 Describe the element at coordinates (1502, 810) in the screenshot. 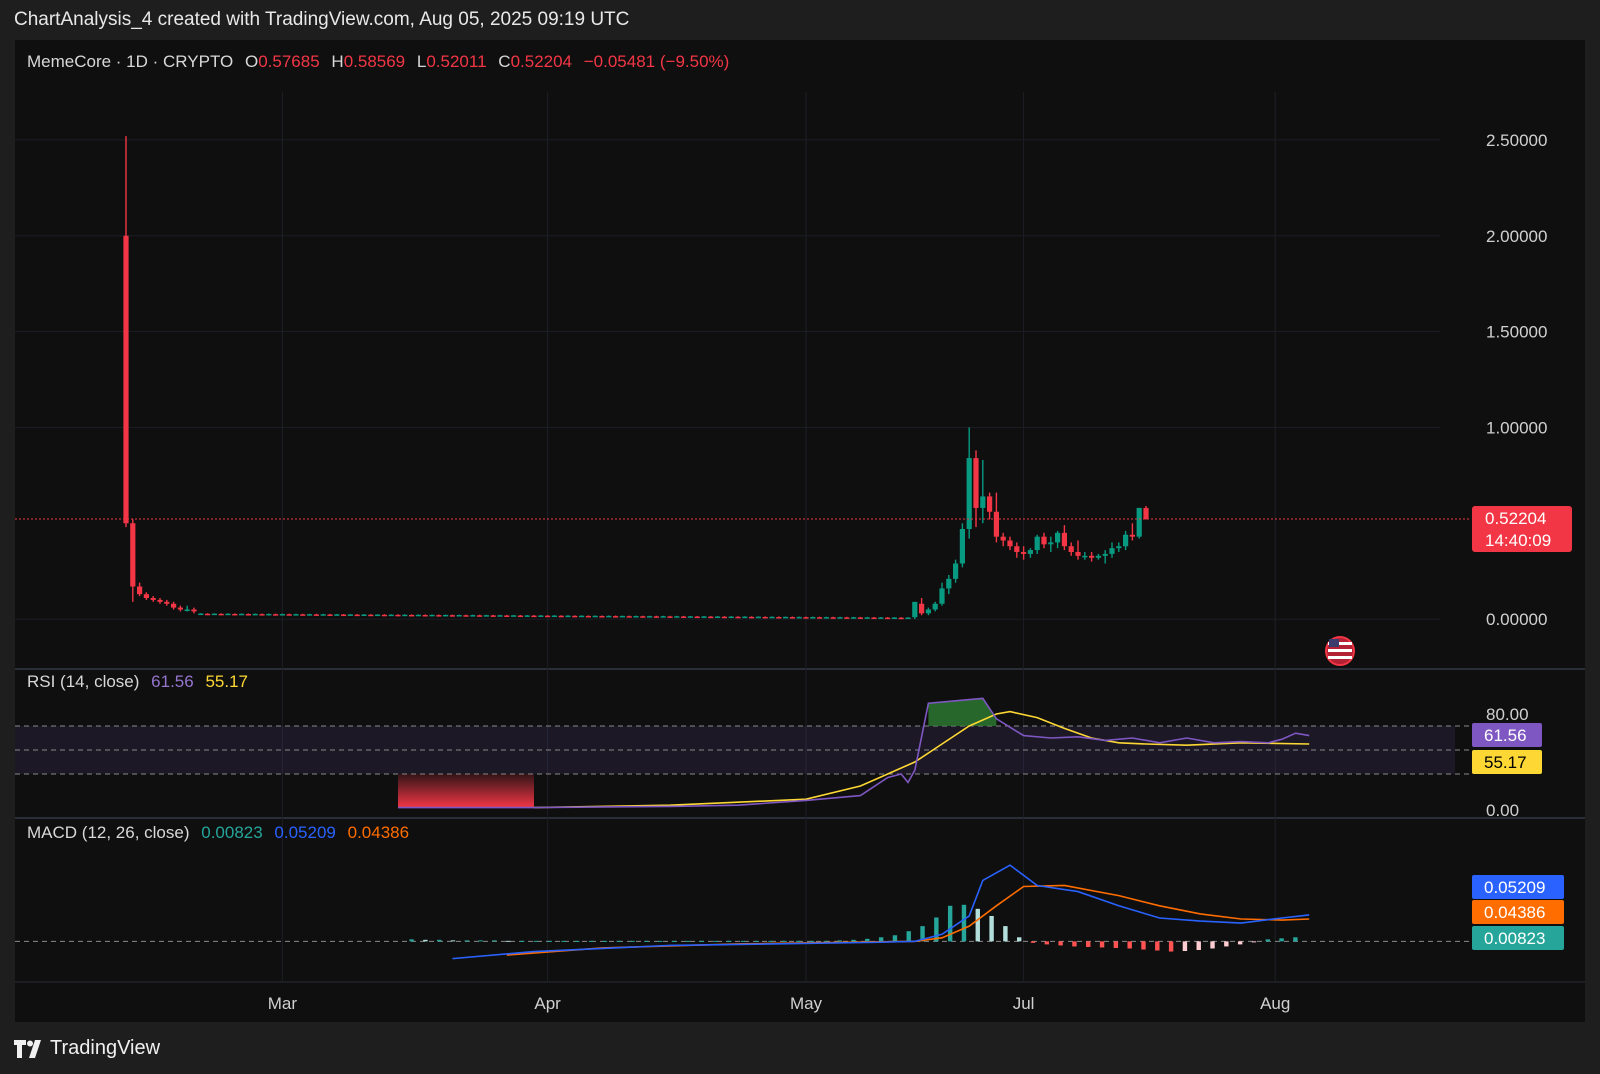

I see `y-tick-label: 0.00` at that location.